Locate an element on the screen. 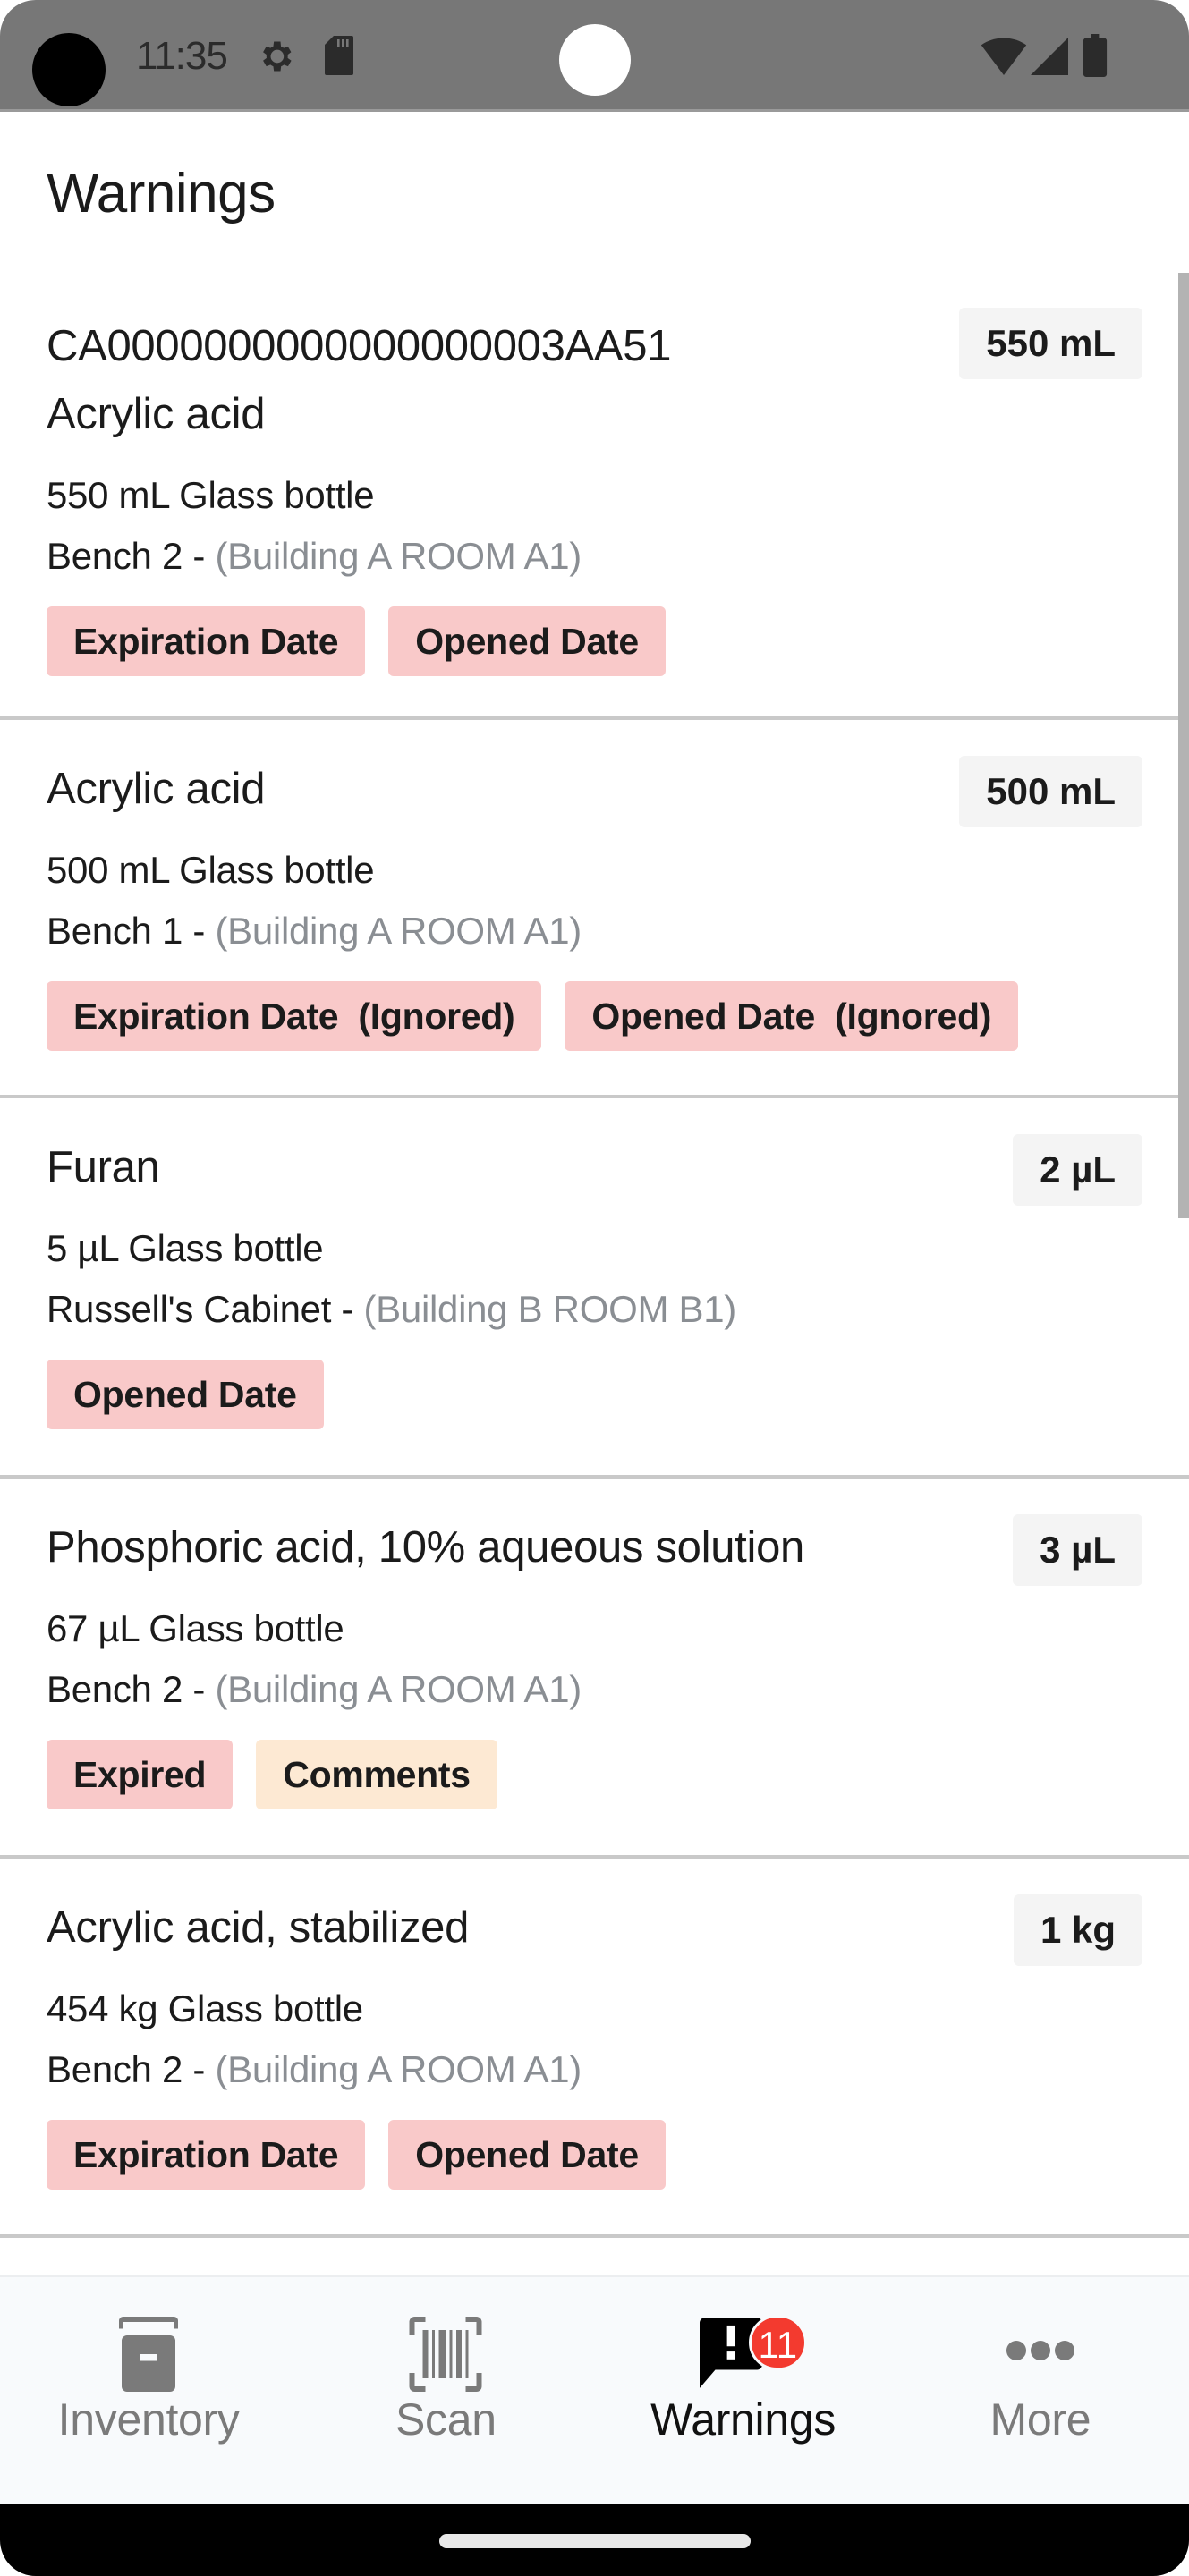  warning-tag: Expiration Date (Ignored) is located at coordinates (294, 1016).